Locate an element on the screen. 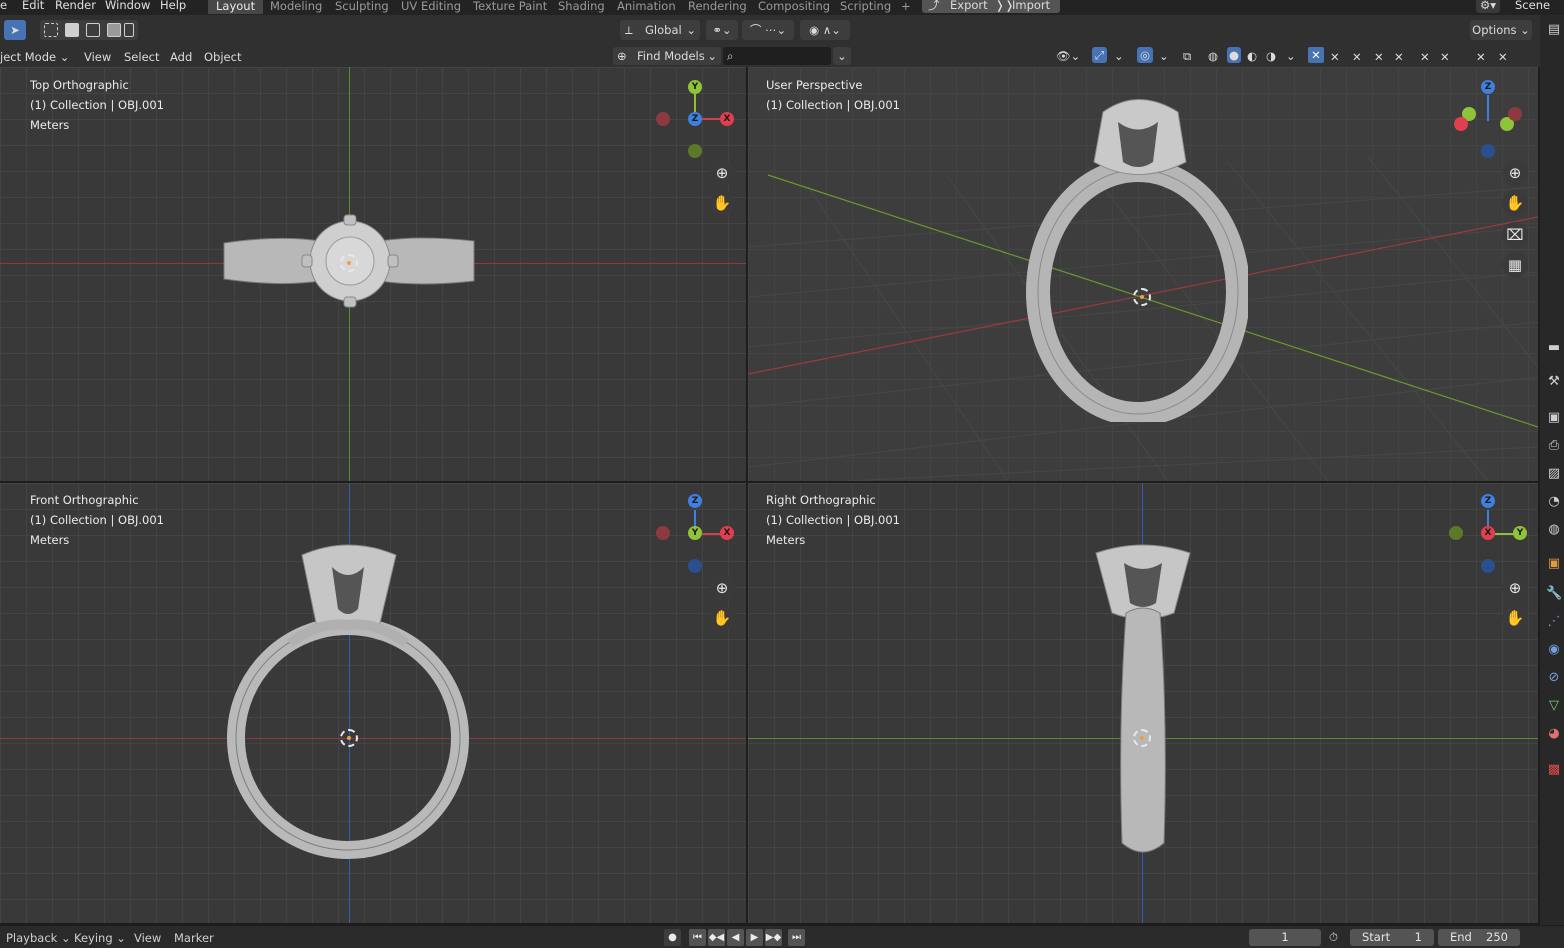 Image resolution: width=1564 pixels, height=948 pixels. output-properties-icon: ⎙ is located at coordinates (1554, 446).